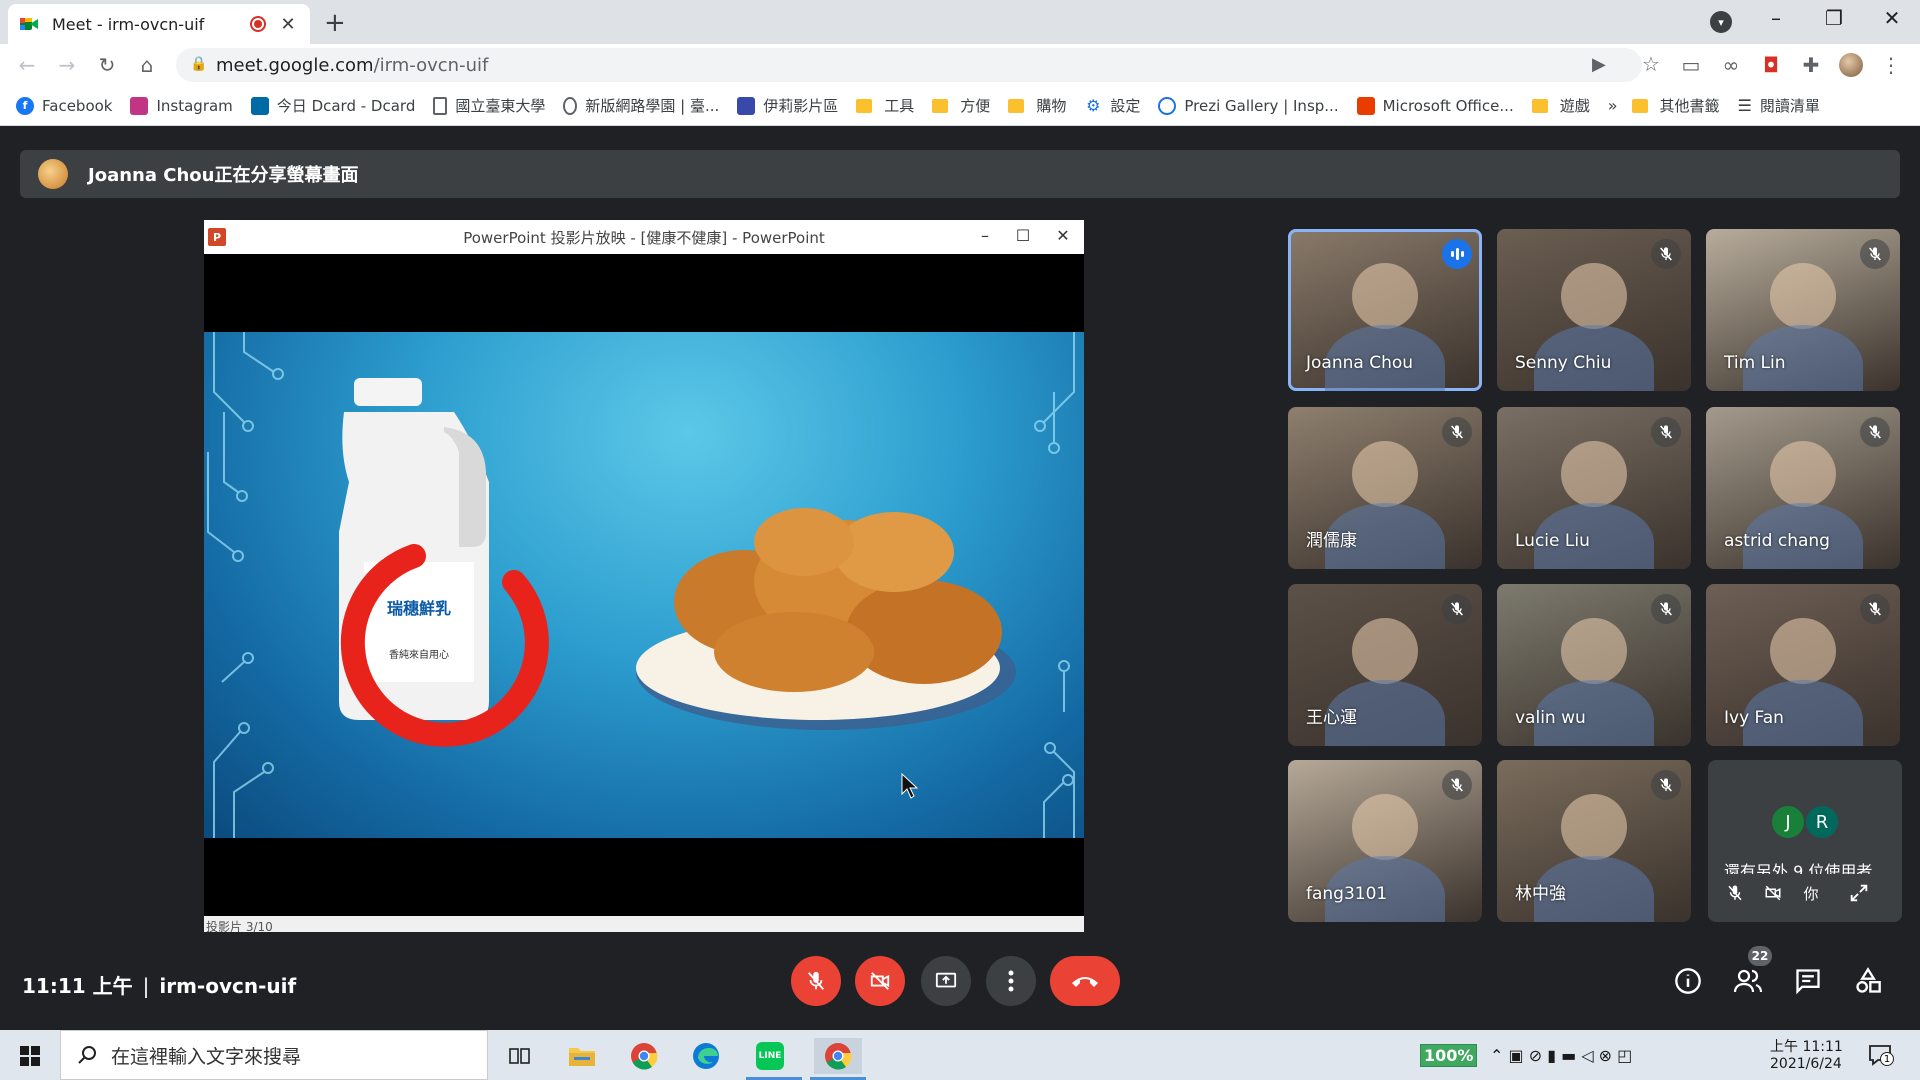 The height and width of the screenshot is (1080, 1920). I want to click on forward-icon: →, so click(67, 65).